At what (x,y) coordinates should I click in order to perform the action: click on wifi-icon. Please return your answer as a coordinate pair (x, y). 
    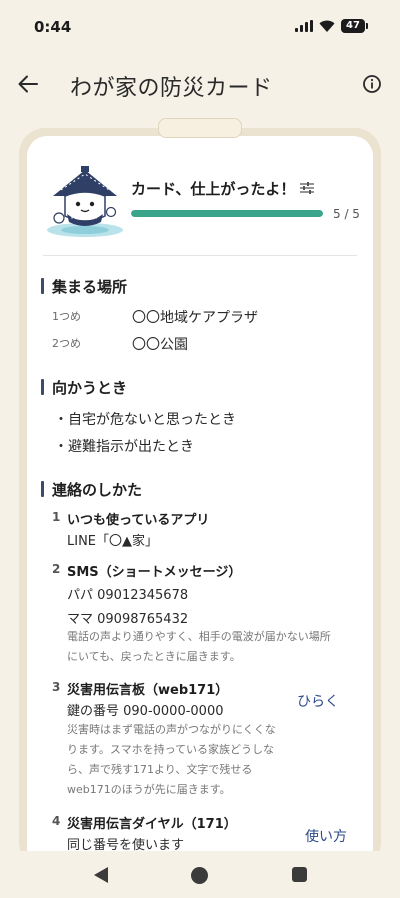
    Looking at the image, I should click on (327, 26).